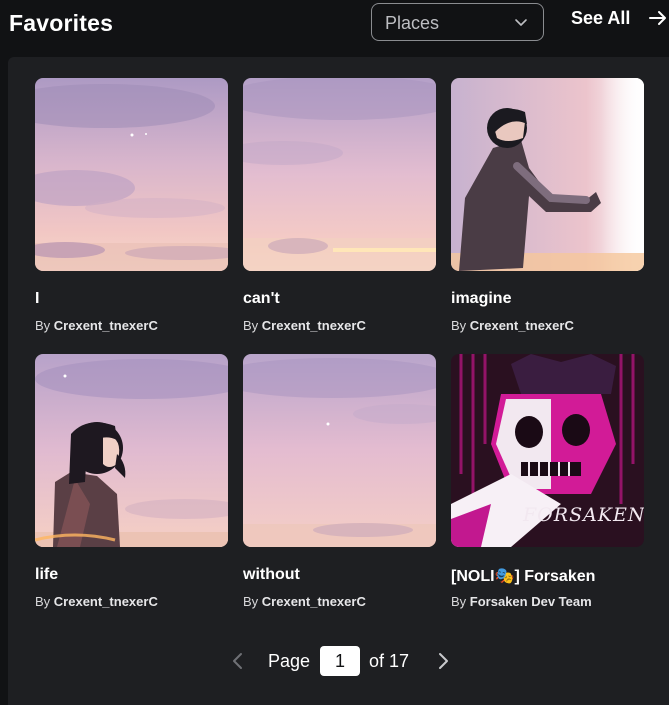 The height and width of the screenshot is (705, 669). I want to click on chevron-right-icon, so click(443, 661).